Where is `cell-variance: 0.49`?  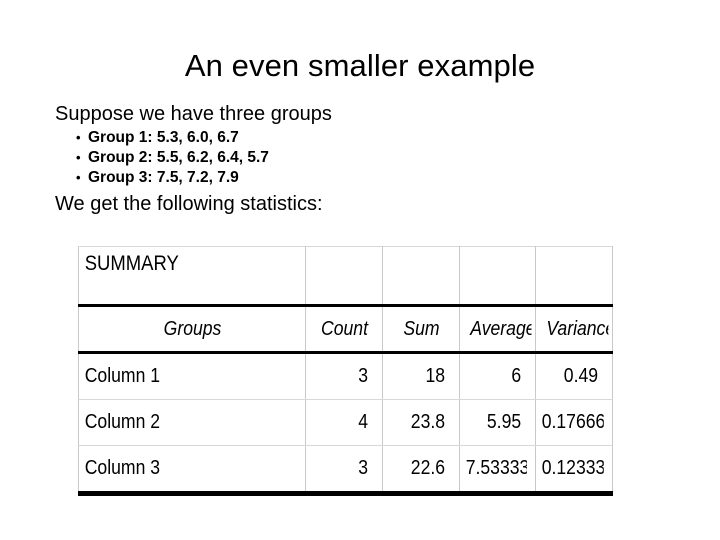
cell-variance: 0.49 is located at coordinates (569, 376).